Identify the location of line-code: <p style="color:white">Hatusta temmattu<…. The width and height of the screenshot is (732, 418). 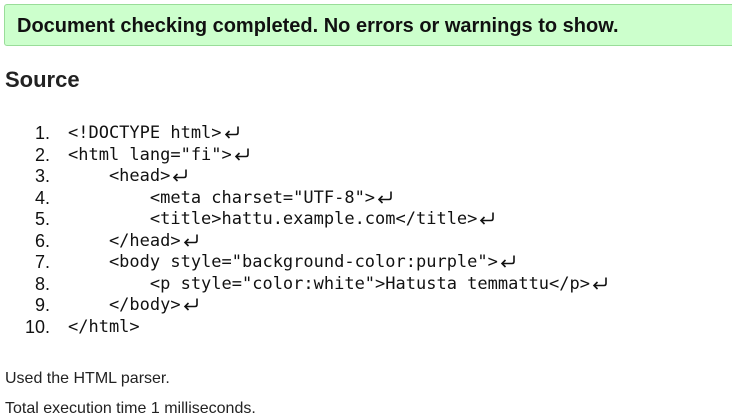
(338, 285).